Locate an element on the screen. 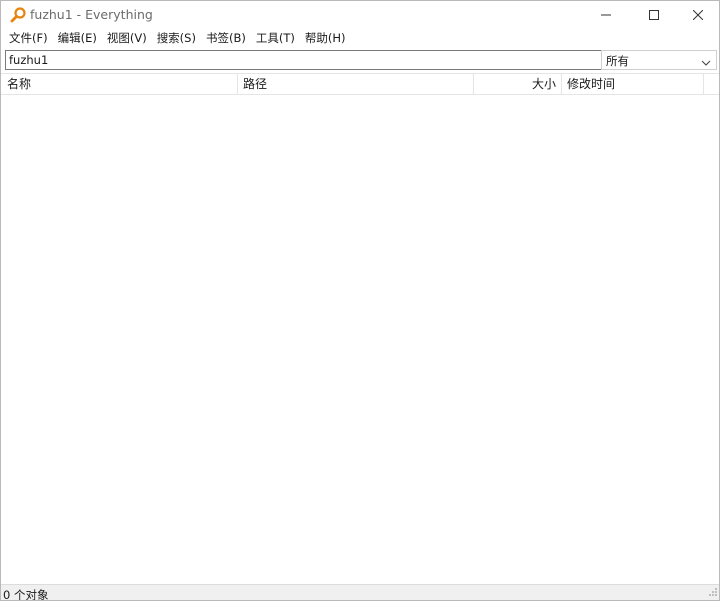  menu-file: 文件(F) is located at coordinates (28, 38).